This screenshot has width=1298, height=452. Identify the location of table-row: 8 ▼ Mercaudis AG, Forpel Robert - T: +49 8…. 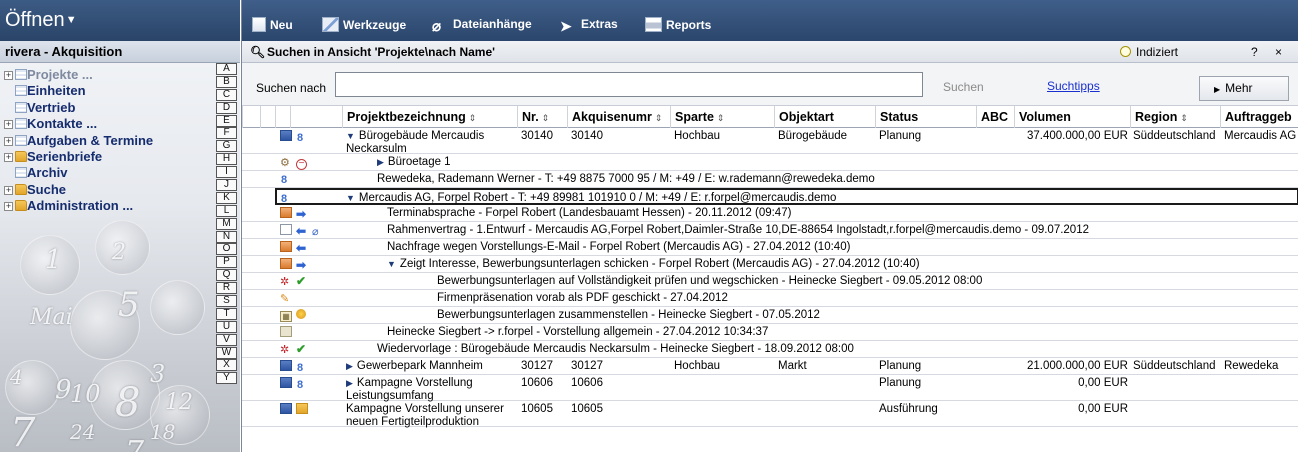
(786, 196).